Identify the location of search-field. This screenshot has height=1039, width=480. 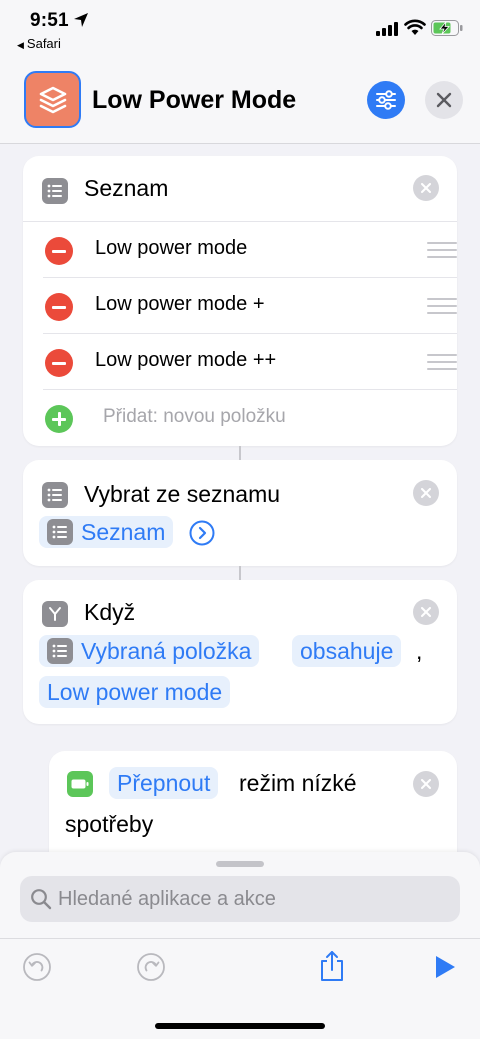
(240, 899).